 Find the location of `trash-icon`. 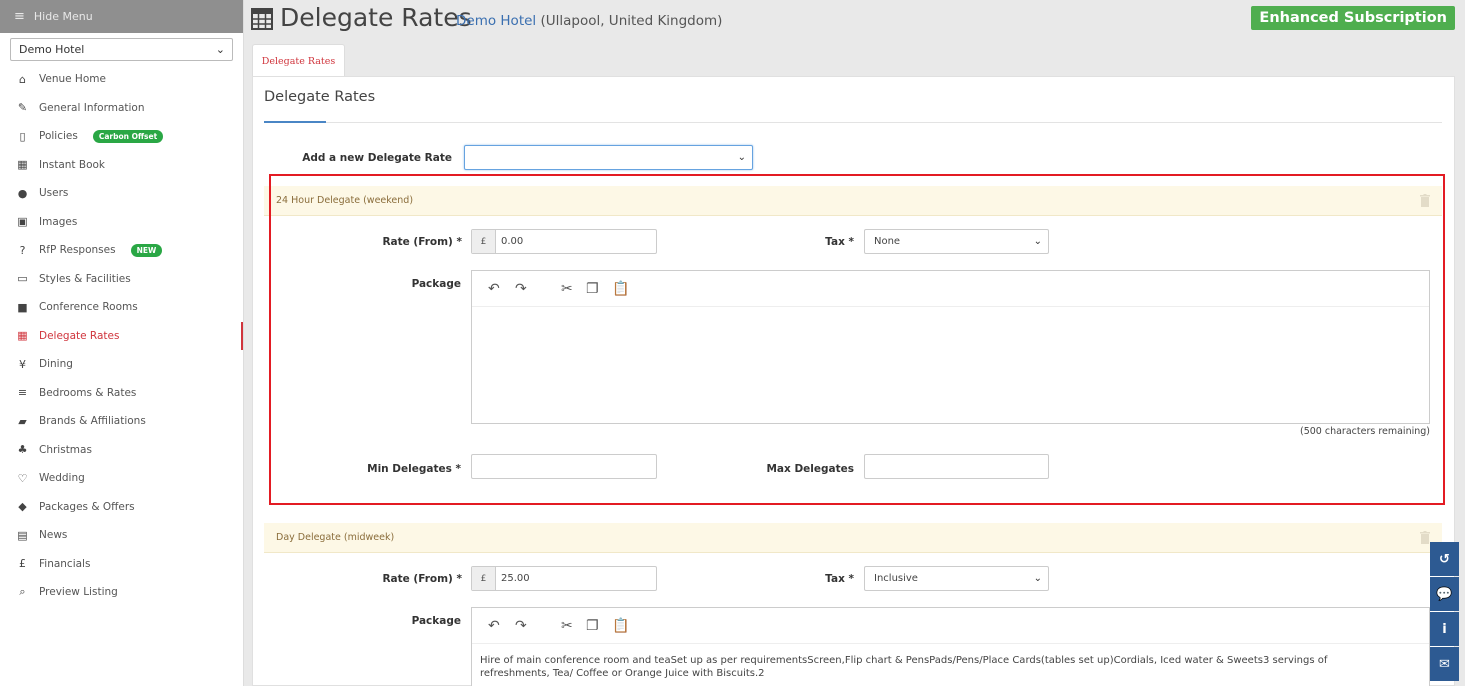

trash-icon is located at coordinates (1425, 537).